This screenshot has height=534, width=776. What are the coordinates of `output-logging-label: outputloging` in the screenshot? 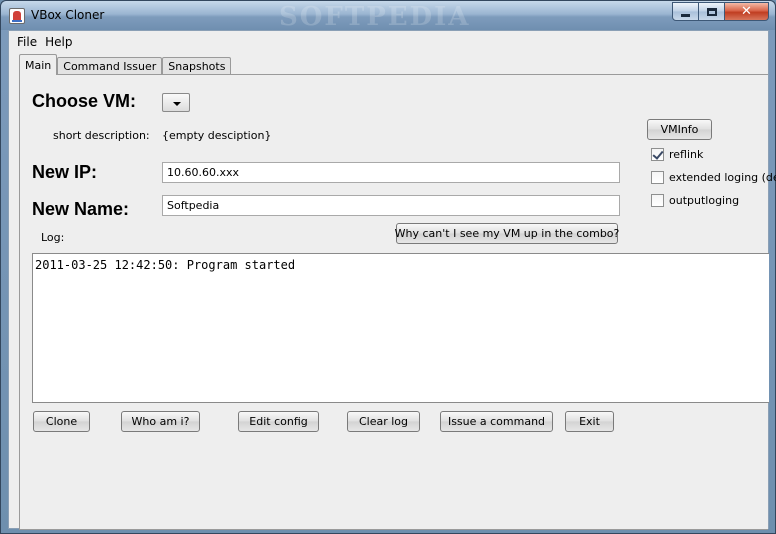 It's located at (704, 200).